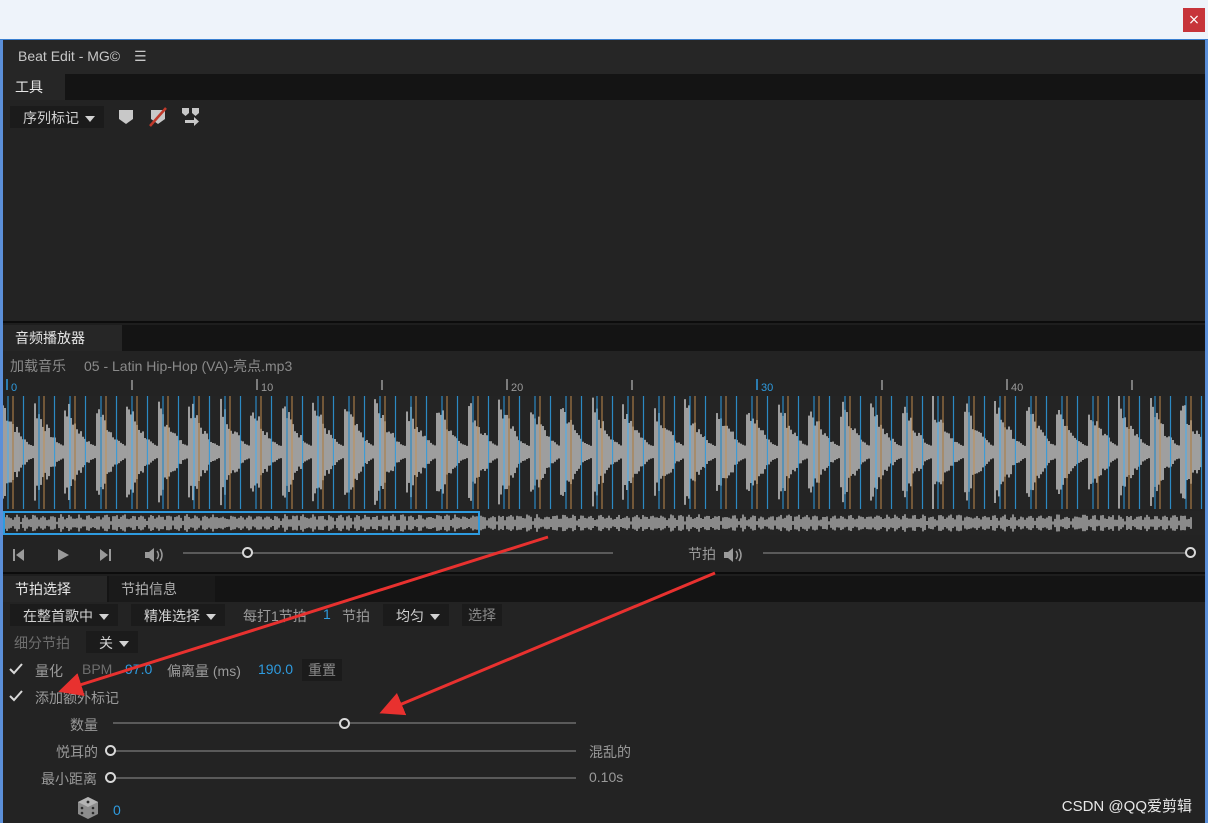  I want to click on annotation-arrows, so click(387, 625).